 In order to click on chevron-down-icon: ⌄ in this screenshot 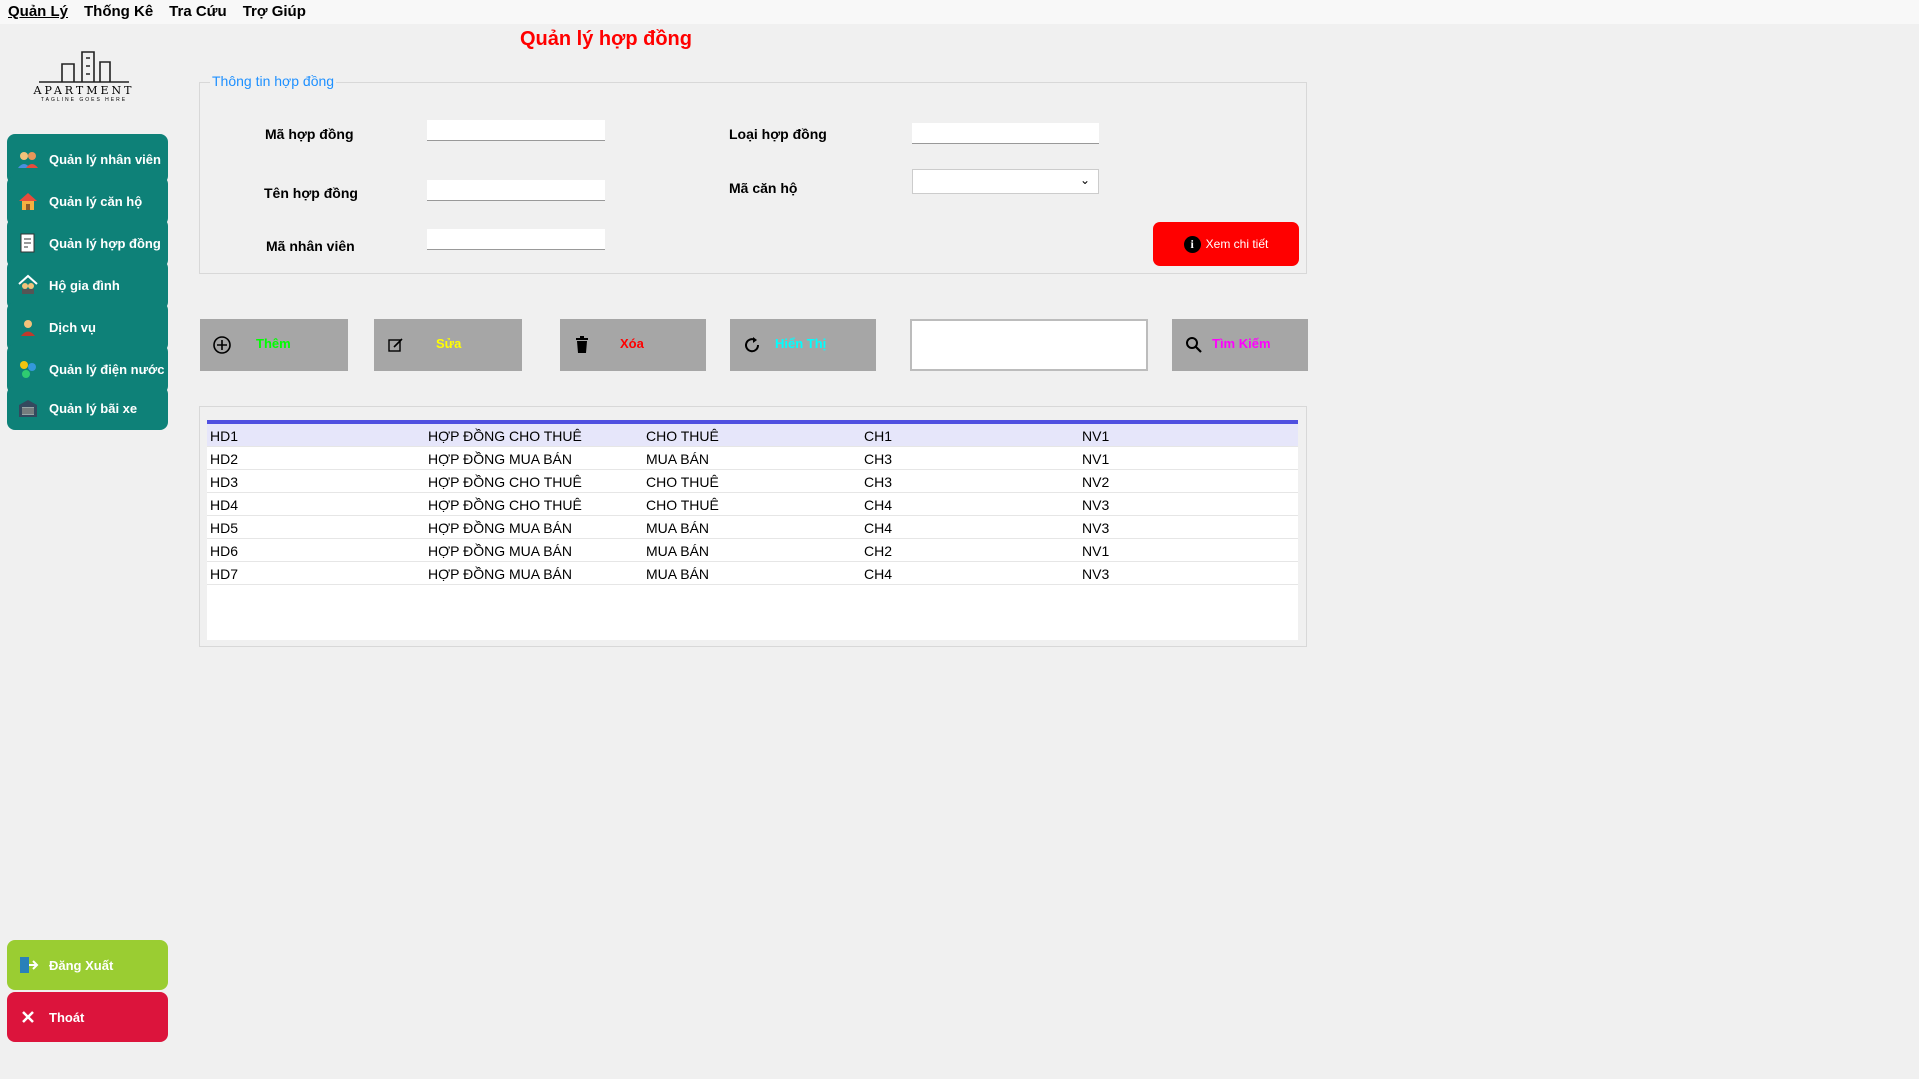, I will do `click(1084, 180)`.